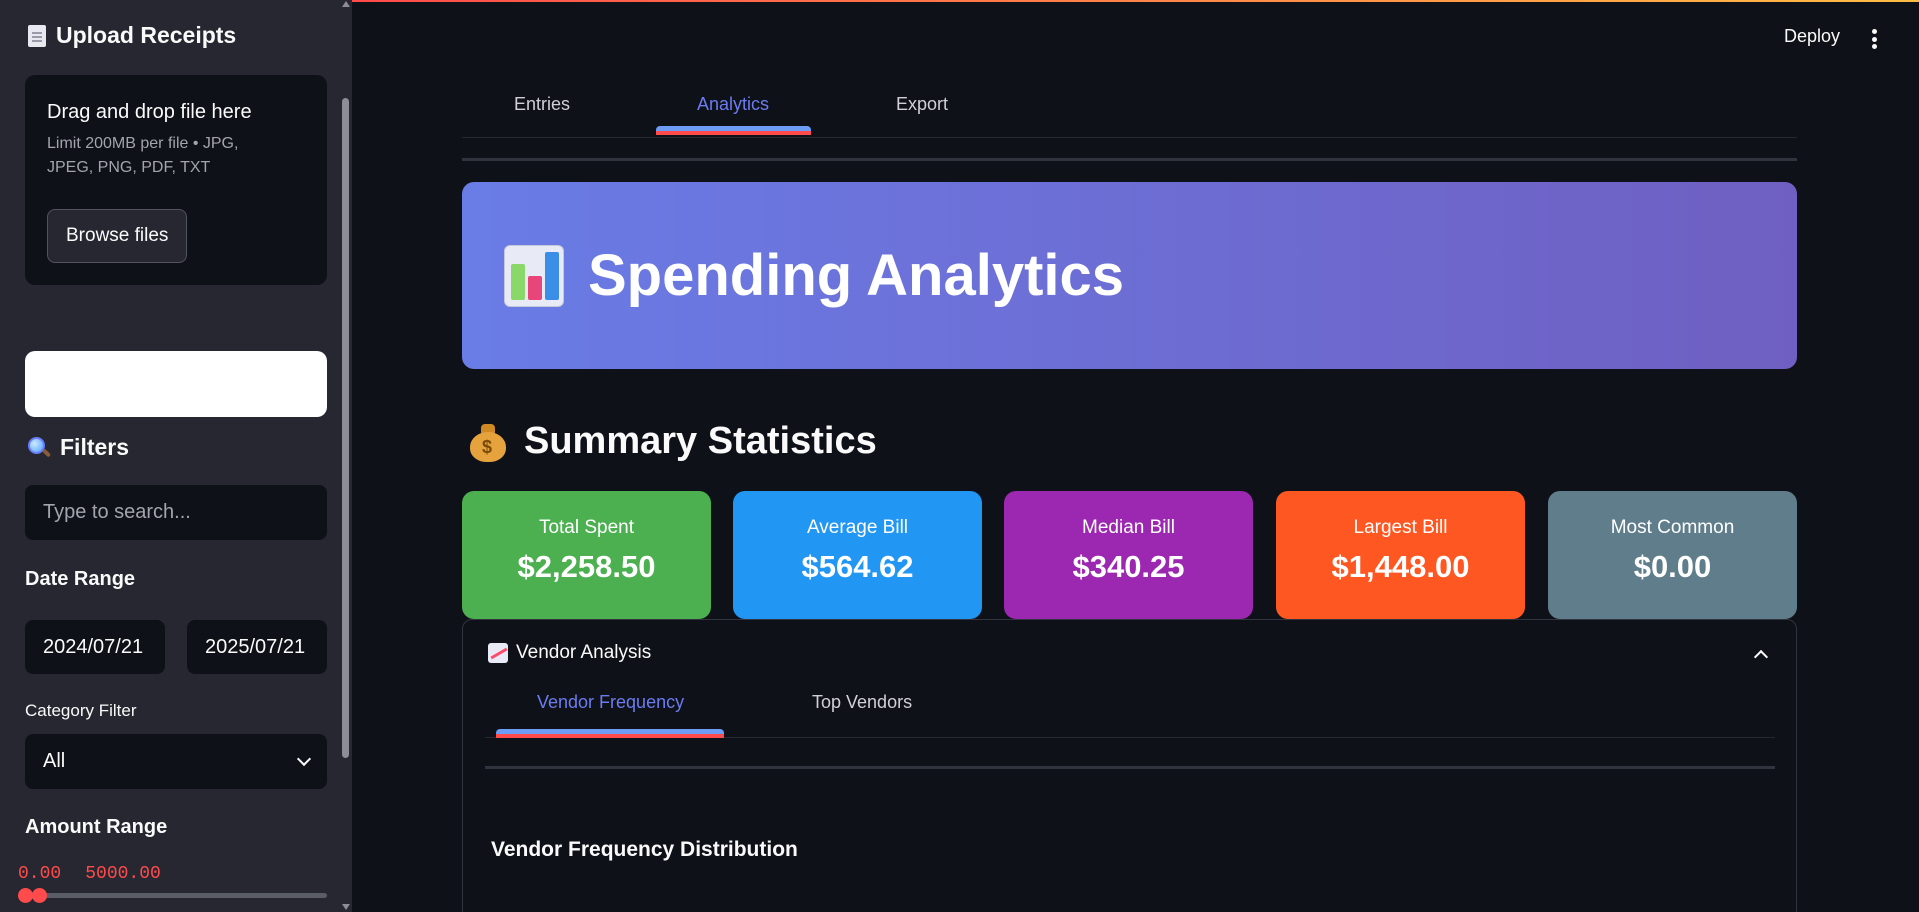 The width and height of the screenshot is (1919, 912). What do you see at coordinates (922, 104) in the screenshot?
I see `tab-export: Export` at bounding box center [922, 104].